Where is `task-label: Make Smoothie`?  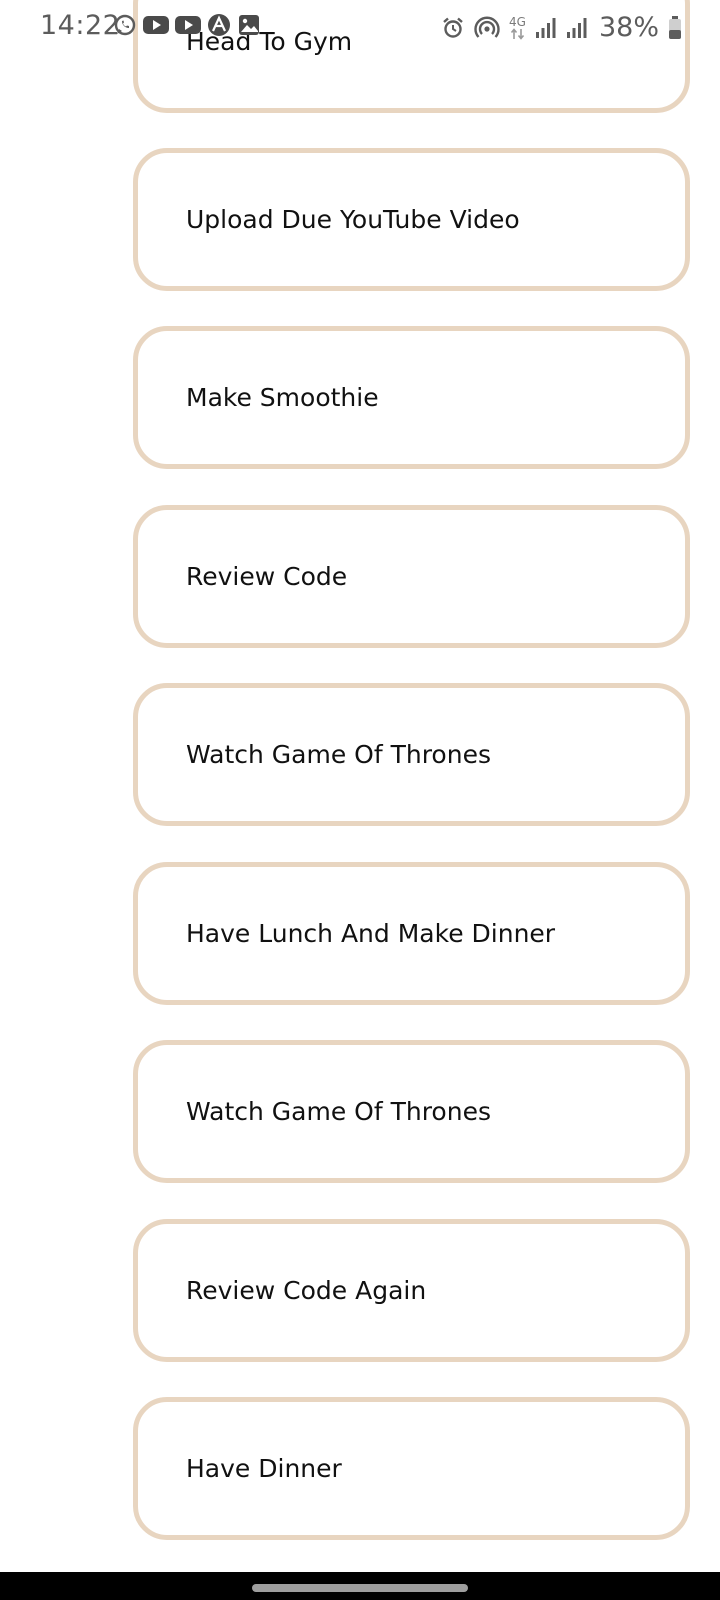 task-label: Make Smoothie is located at coordinates (282, 397).